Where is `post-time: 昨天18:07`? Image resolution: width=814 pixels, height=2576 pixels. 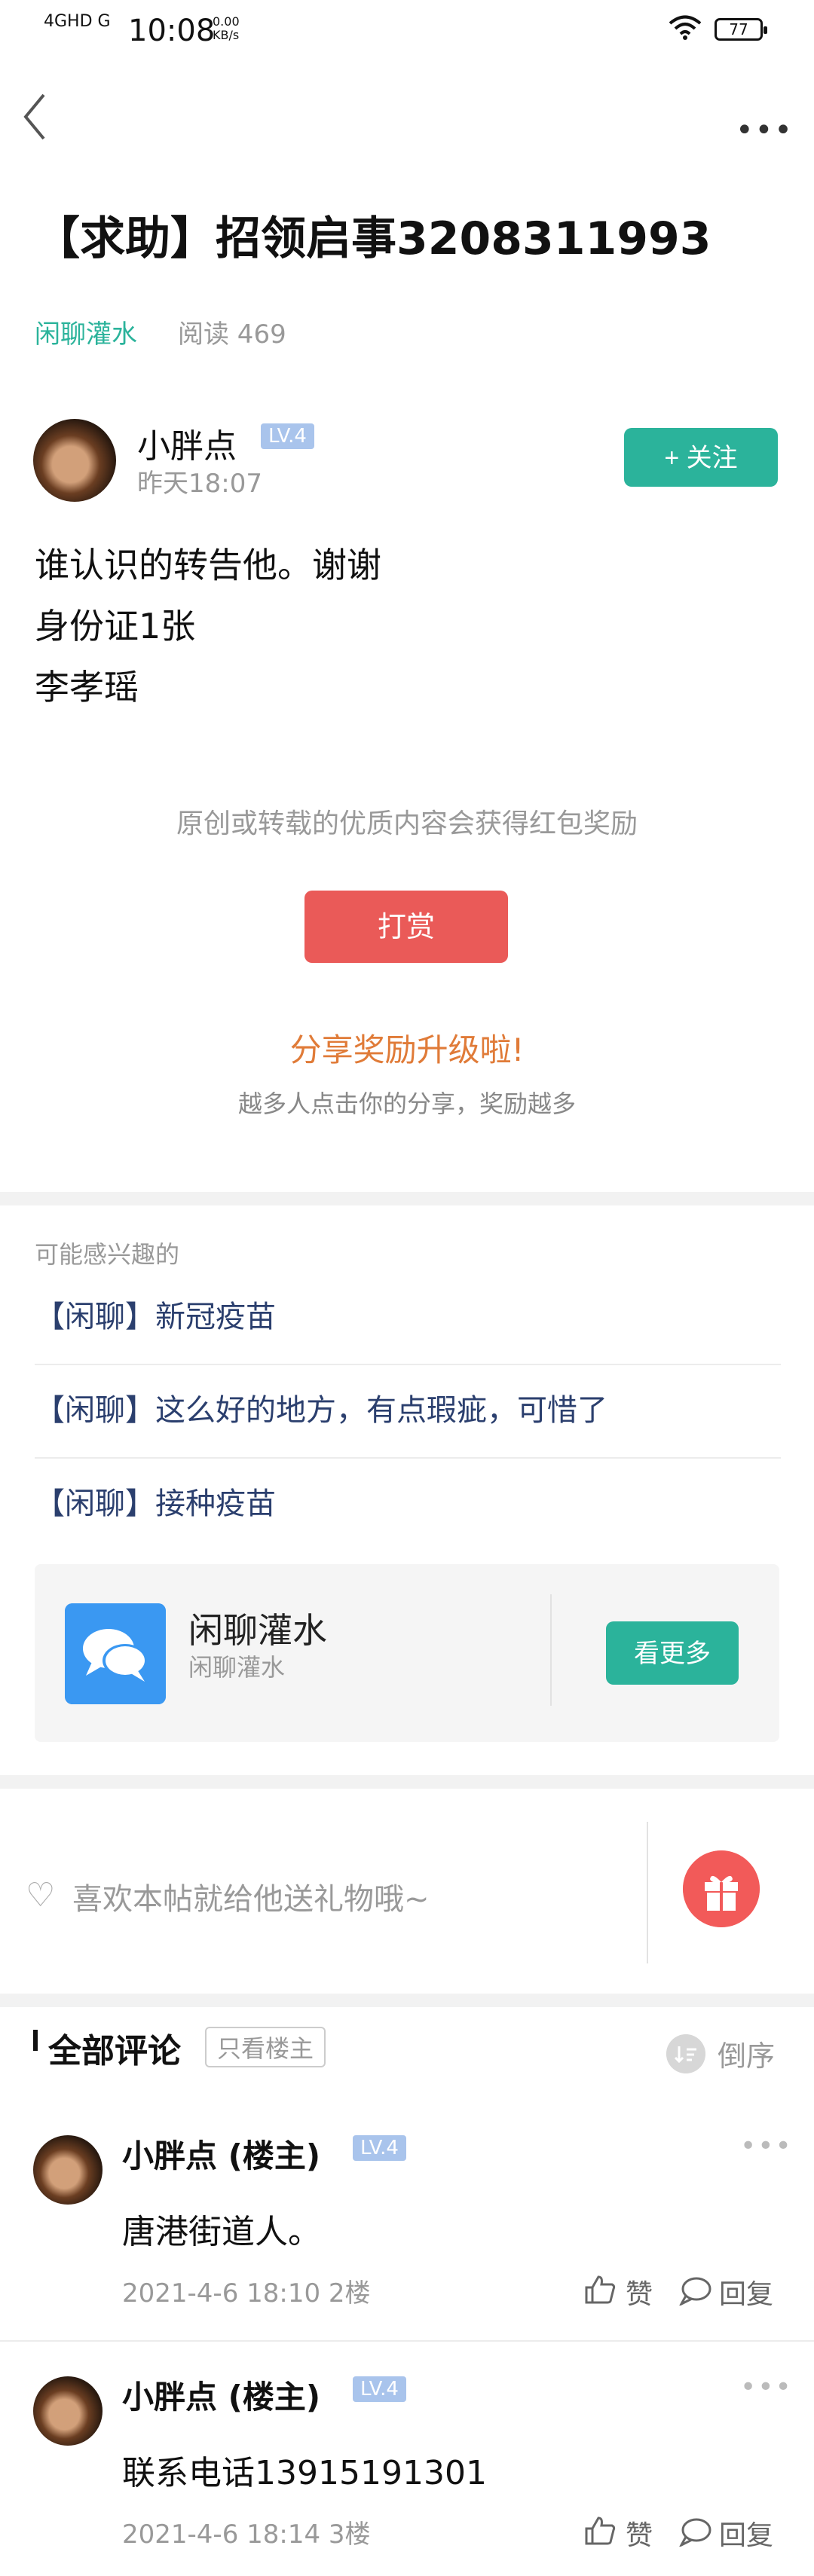 post-time: 昨天18:07 is located at coordinates (200, 484).